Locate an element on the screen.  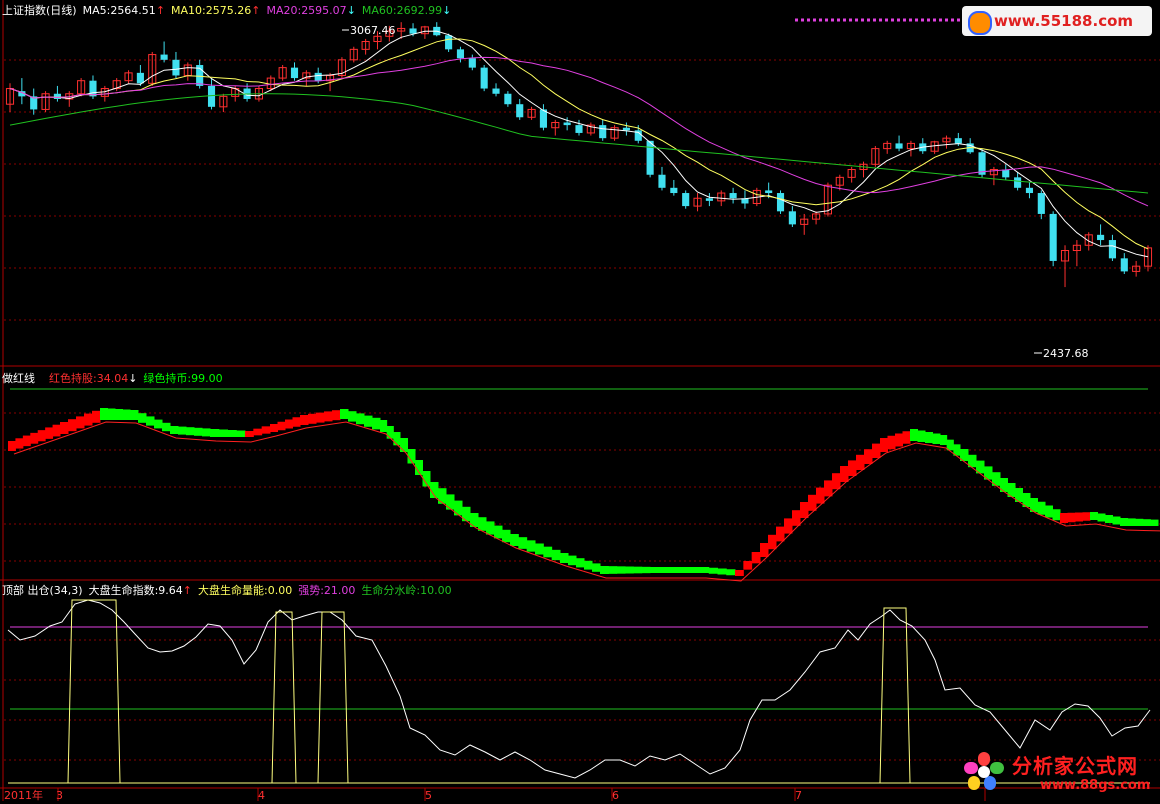
watermark-top-url: www.55188.com is located at coordinates (1064, 21).